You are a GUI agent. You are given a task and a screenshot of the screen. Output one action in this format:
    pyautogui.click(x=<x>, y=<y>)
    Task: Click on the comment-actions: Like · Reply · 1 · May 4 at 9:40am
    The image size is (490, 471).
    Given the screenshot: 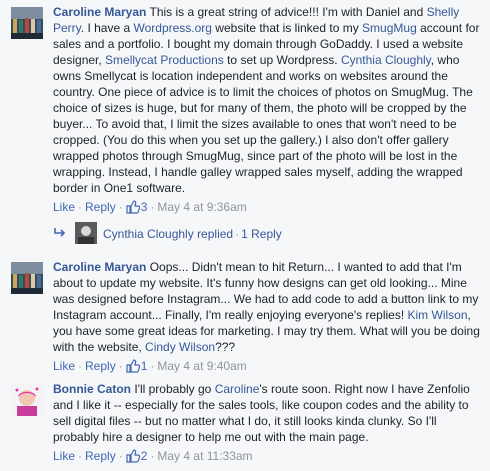 What is the action you would take?
    pyautogui.click(x=150, y=366)
    